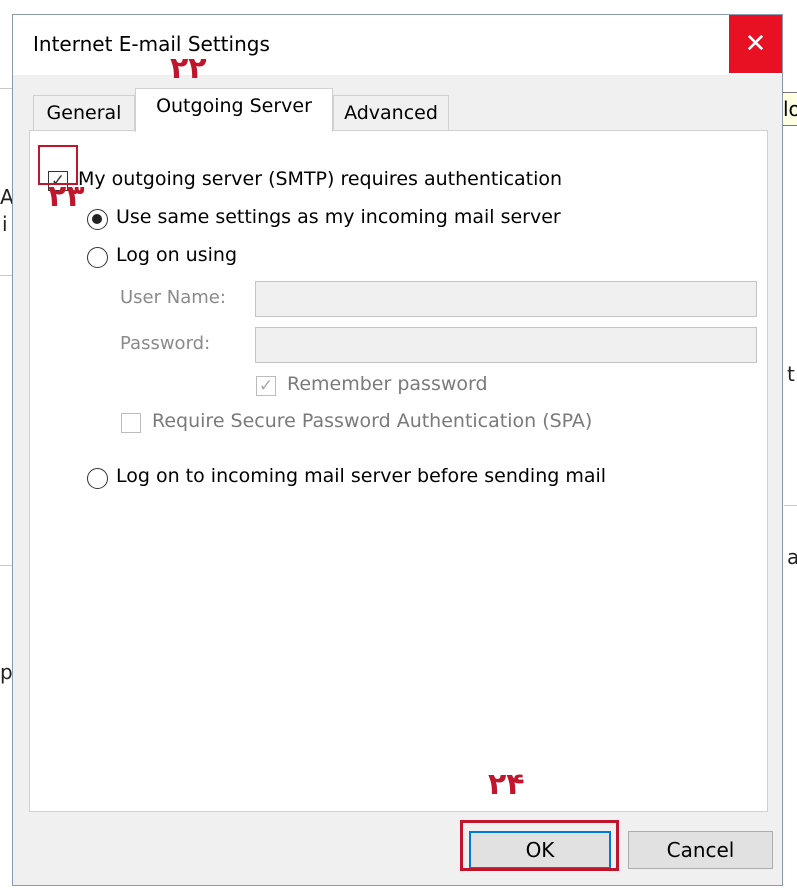 This screenshot has height=888, width=797. What do you see at coordinates (173, 297) in the screenshot?
I see `user-name-label: User Name:` at bounding box center [173, 297].